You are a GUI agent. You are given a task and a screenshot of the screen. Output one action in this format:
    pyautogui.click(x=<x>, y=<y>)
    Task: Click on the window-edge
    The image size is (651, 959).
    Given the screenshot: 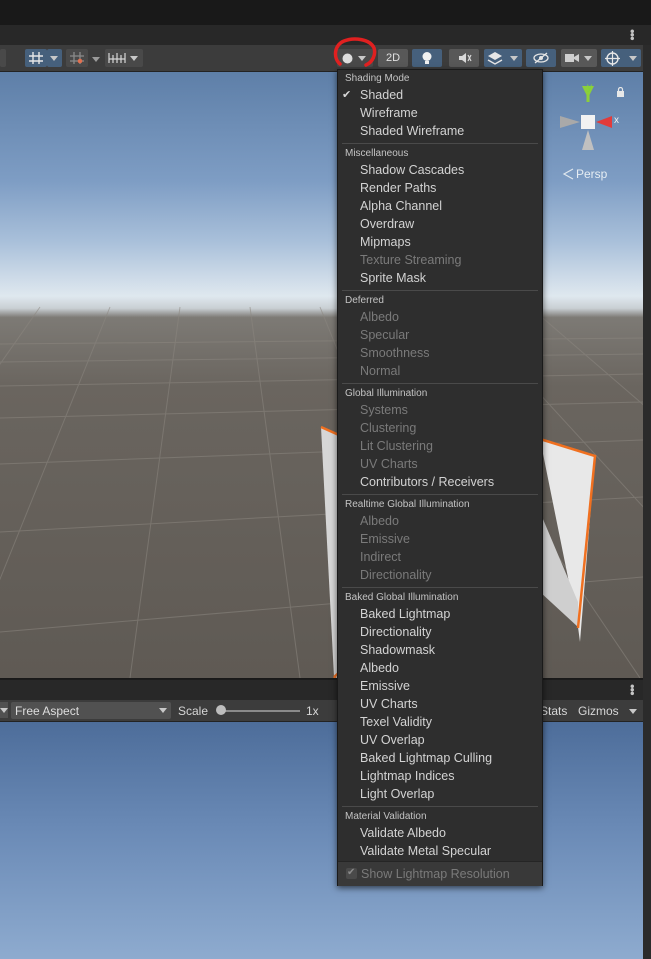 What is the action you would take?
    pyautogui.click(x=647, y=502)
    